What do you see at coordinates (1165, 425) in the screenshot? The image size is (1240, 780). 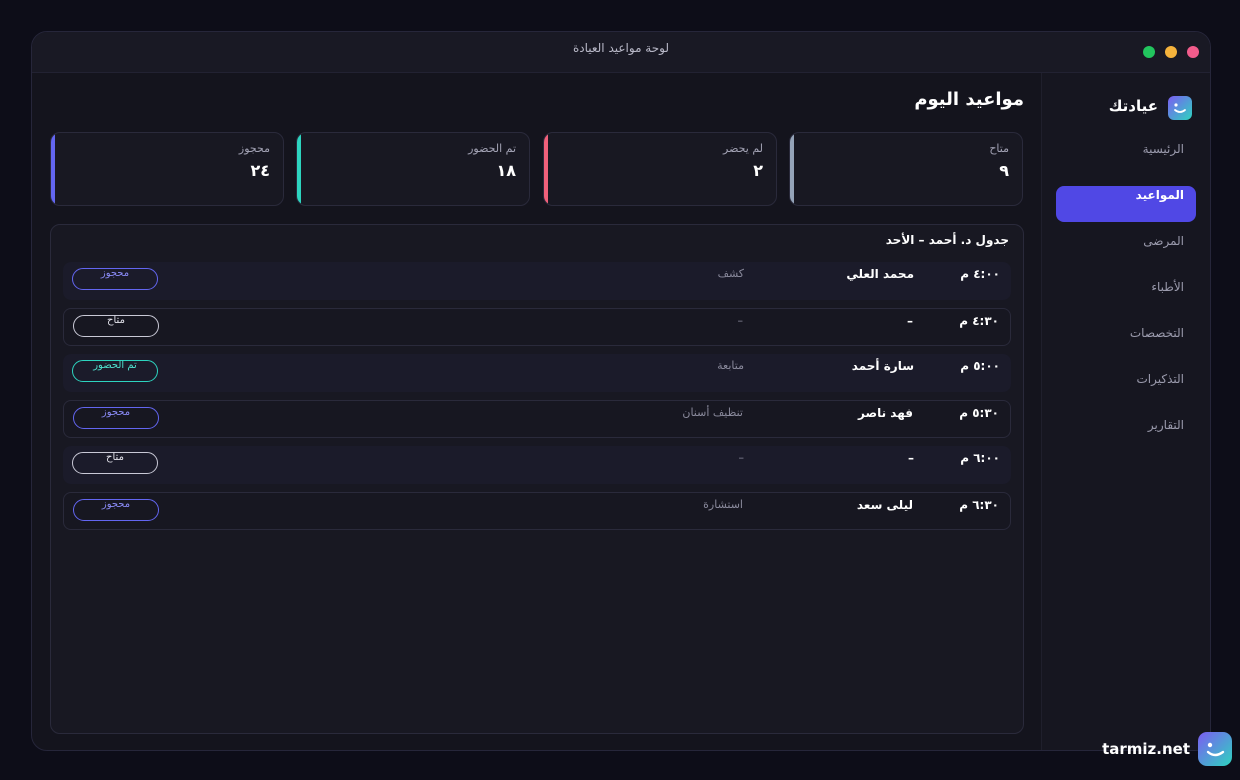 I see `sidebar-item-label: التقارير` at bounding box center [1165, 425].